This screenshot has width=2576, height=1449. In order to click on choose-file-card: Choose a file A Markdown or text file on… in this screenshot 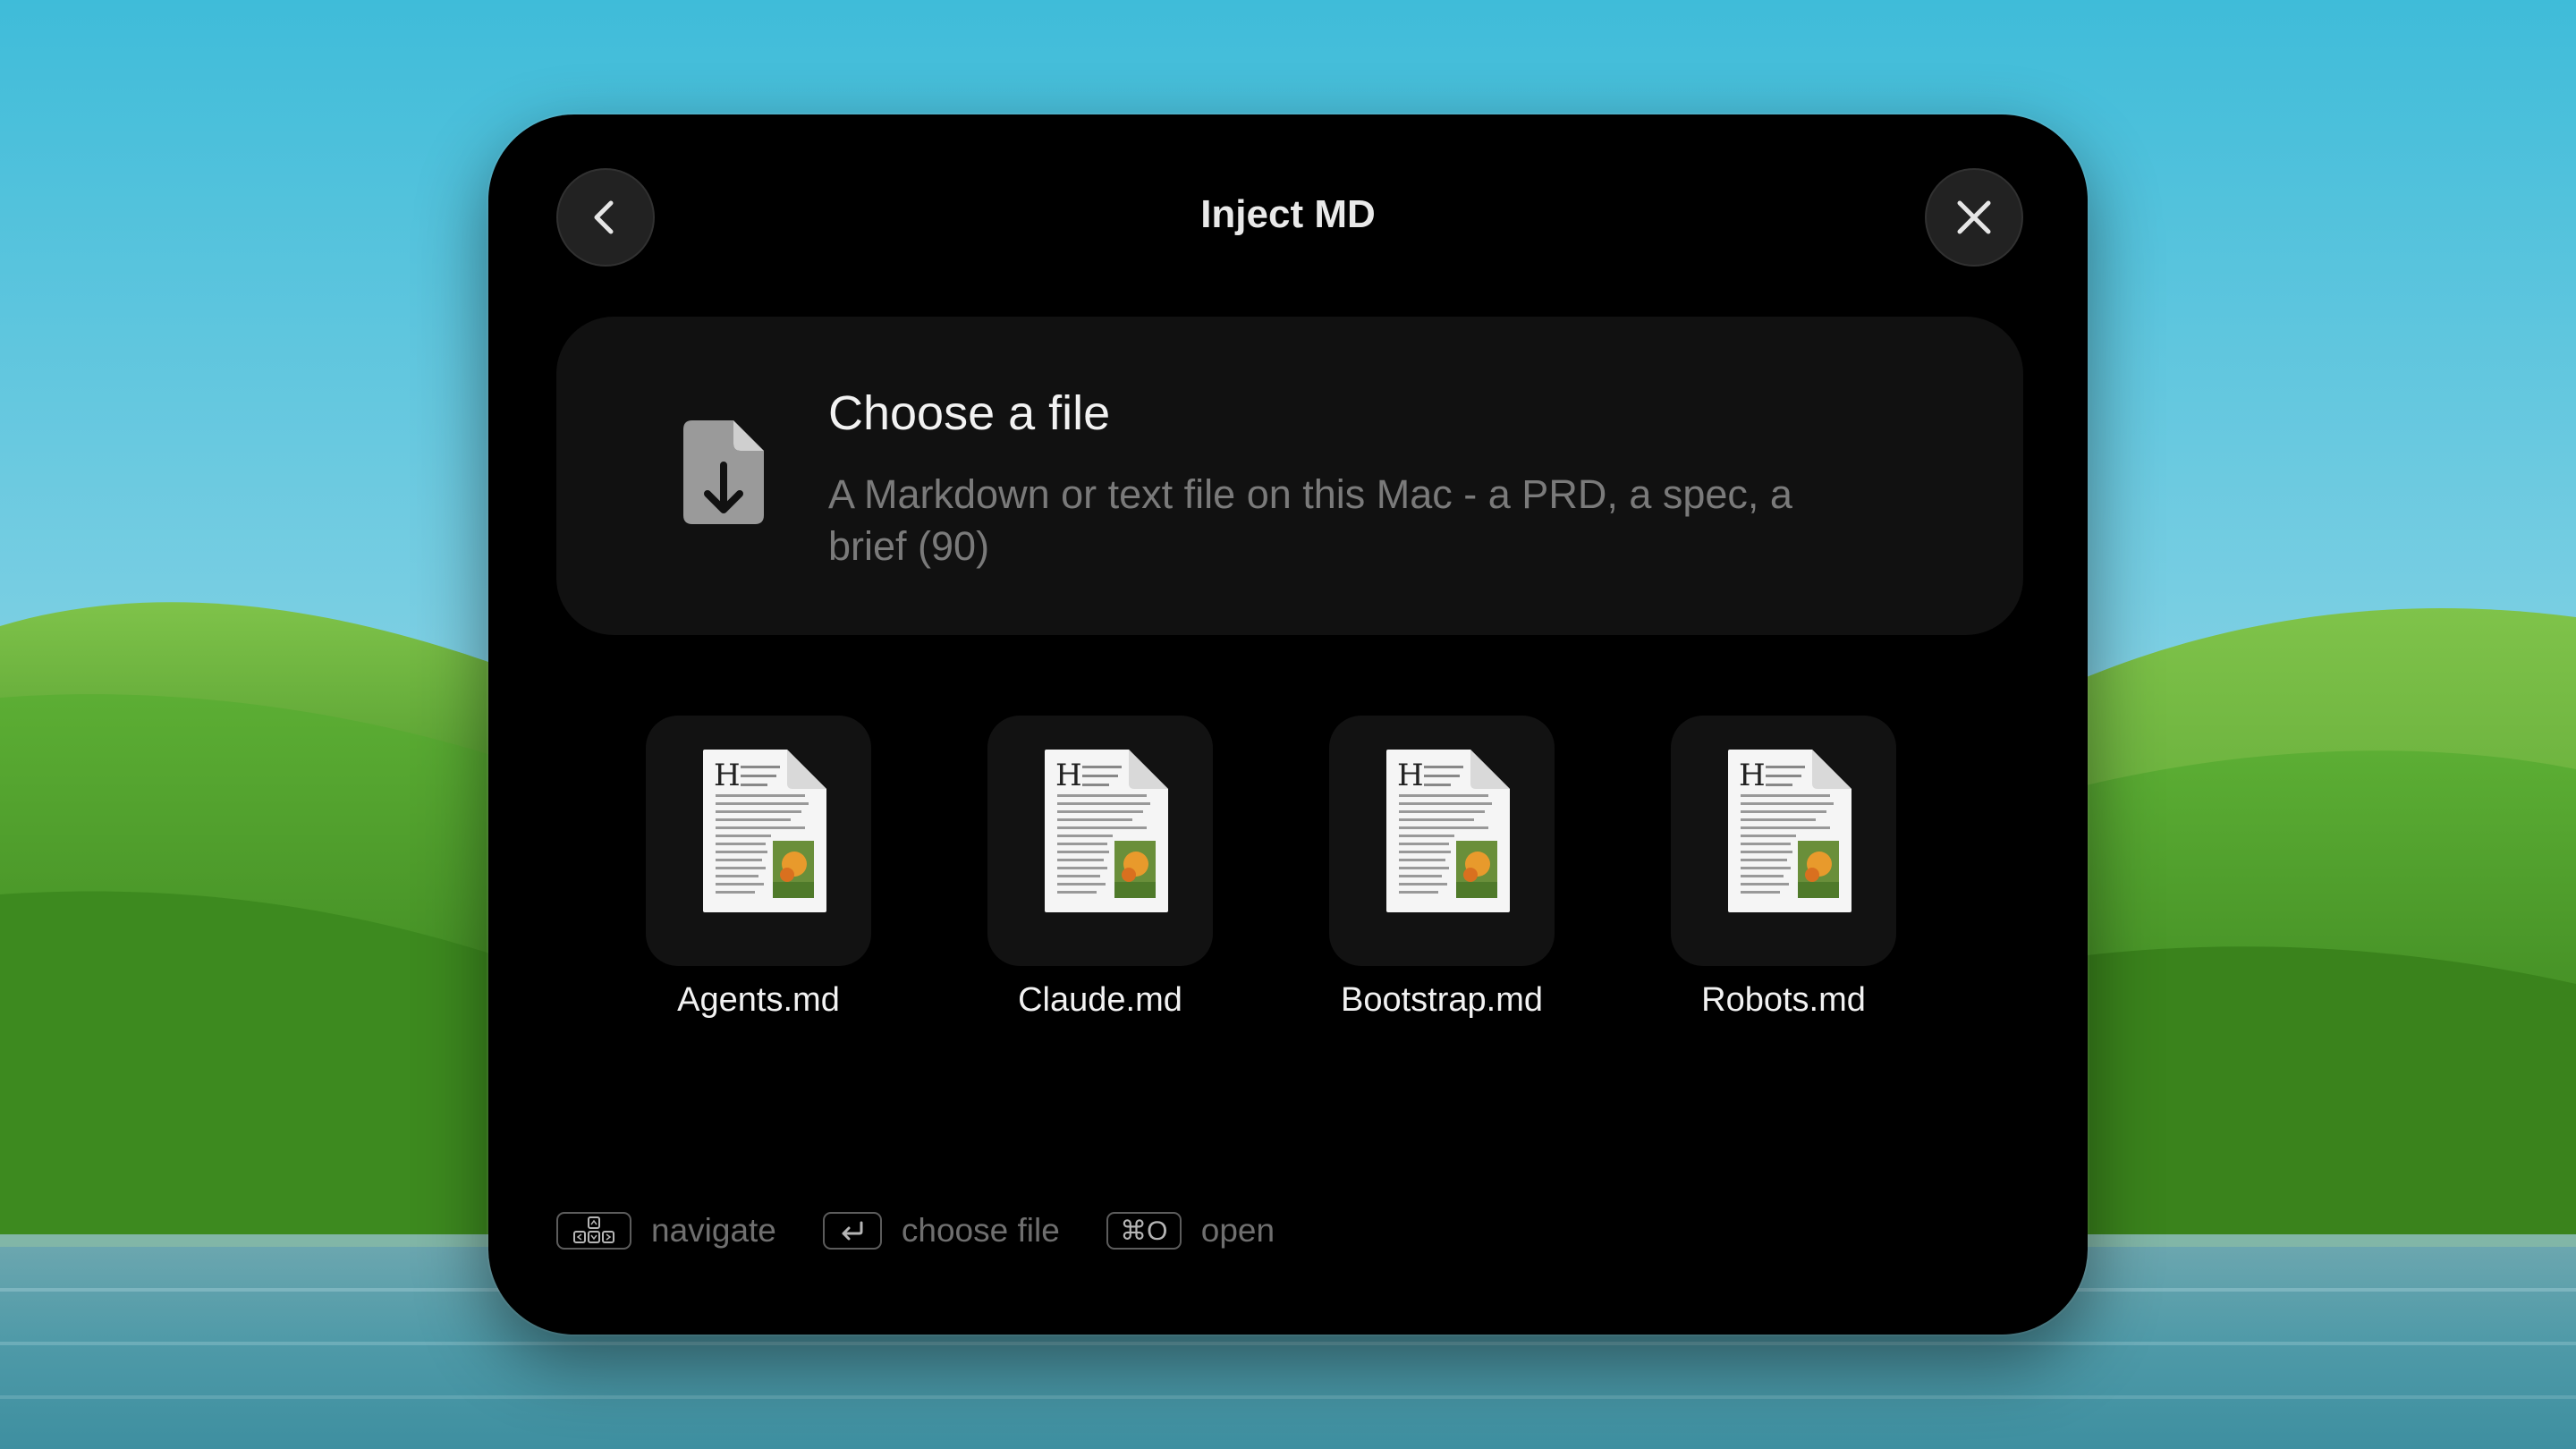, I will do `click(1289, 476)`.